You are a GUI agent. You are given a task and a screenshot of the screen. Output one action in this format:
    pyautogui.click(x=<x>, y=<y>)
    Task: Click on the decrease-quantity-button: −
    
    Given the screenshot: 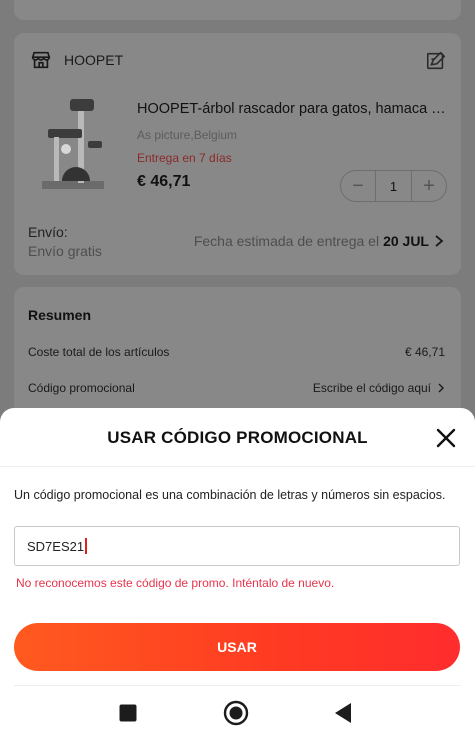 What is the action you would take?
    pyautogui.click(x=358, y=186)
    